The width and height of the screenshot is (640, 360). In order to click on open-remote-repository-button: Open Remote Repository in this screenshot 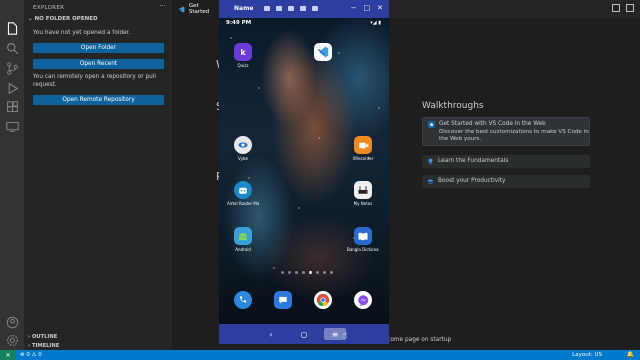, I will do `click(98, 100)`.